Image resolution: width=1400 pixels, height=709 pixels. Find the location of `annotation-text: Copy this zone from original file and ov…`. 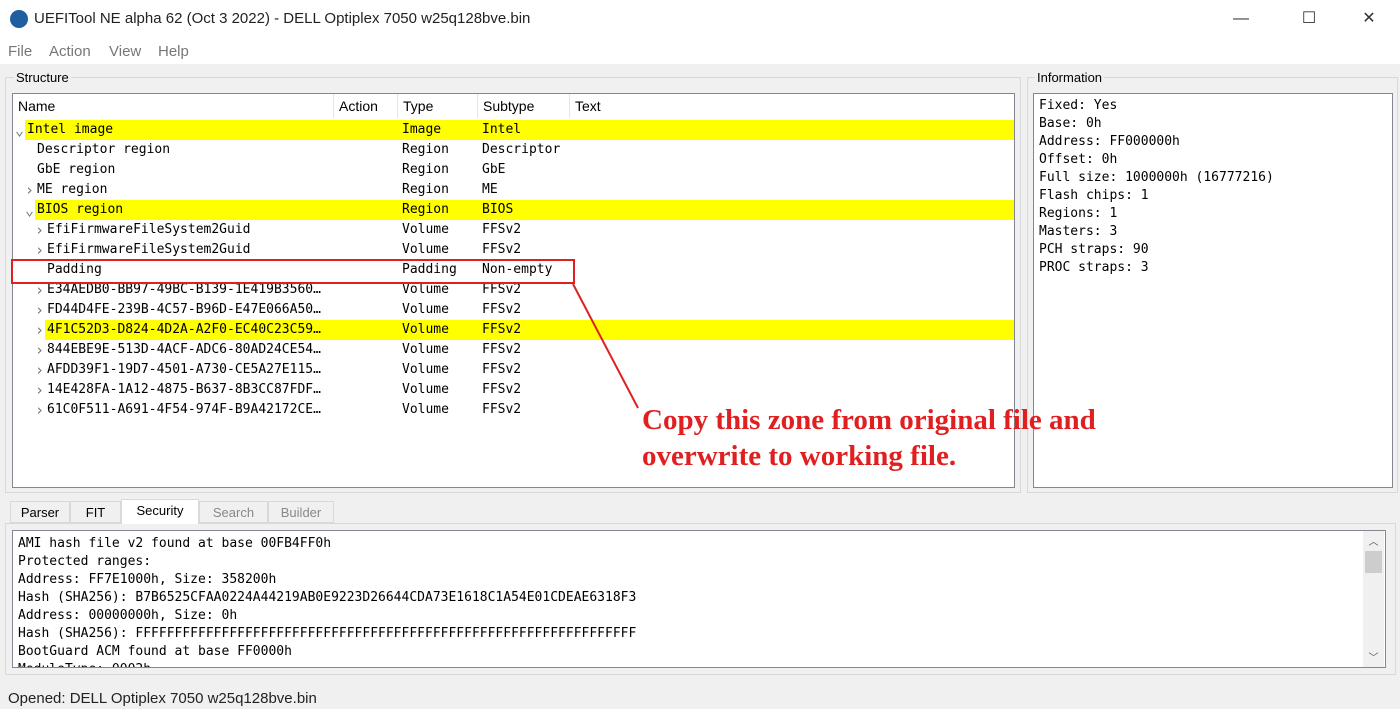

annotation-text: Copy this zone from original file and ov… is located at coordinates (869, 438).